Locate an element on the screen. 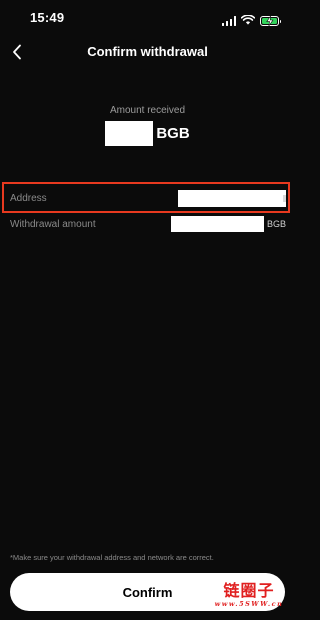 This screenshot has height=620, width=320. status-icons is located at coordinates (251, 21).